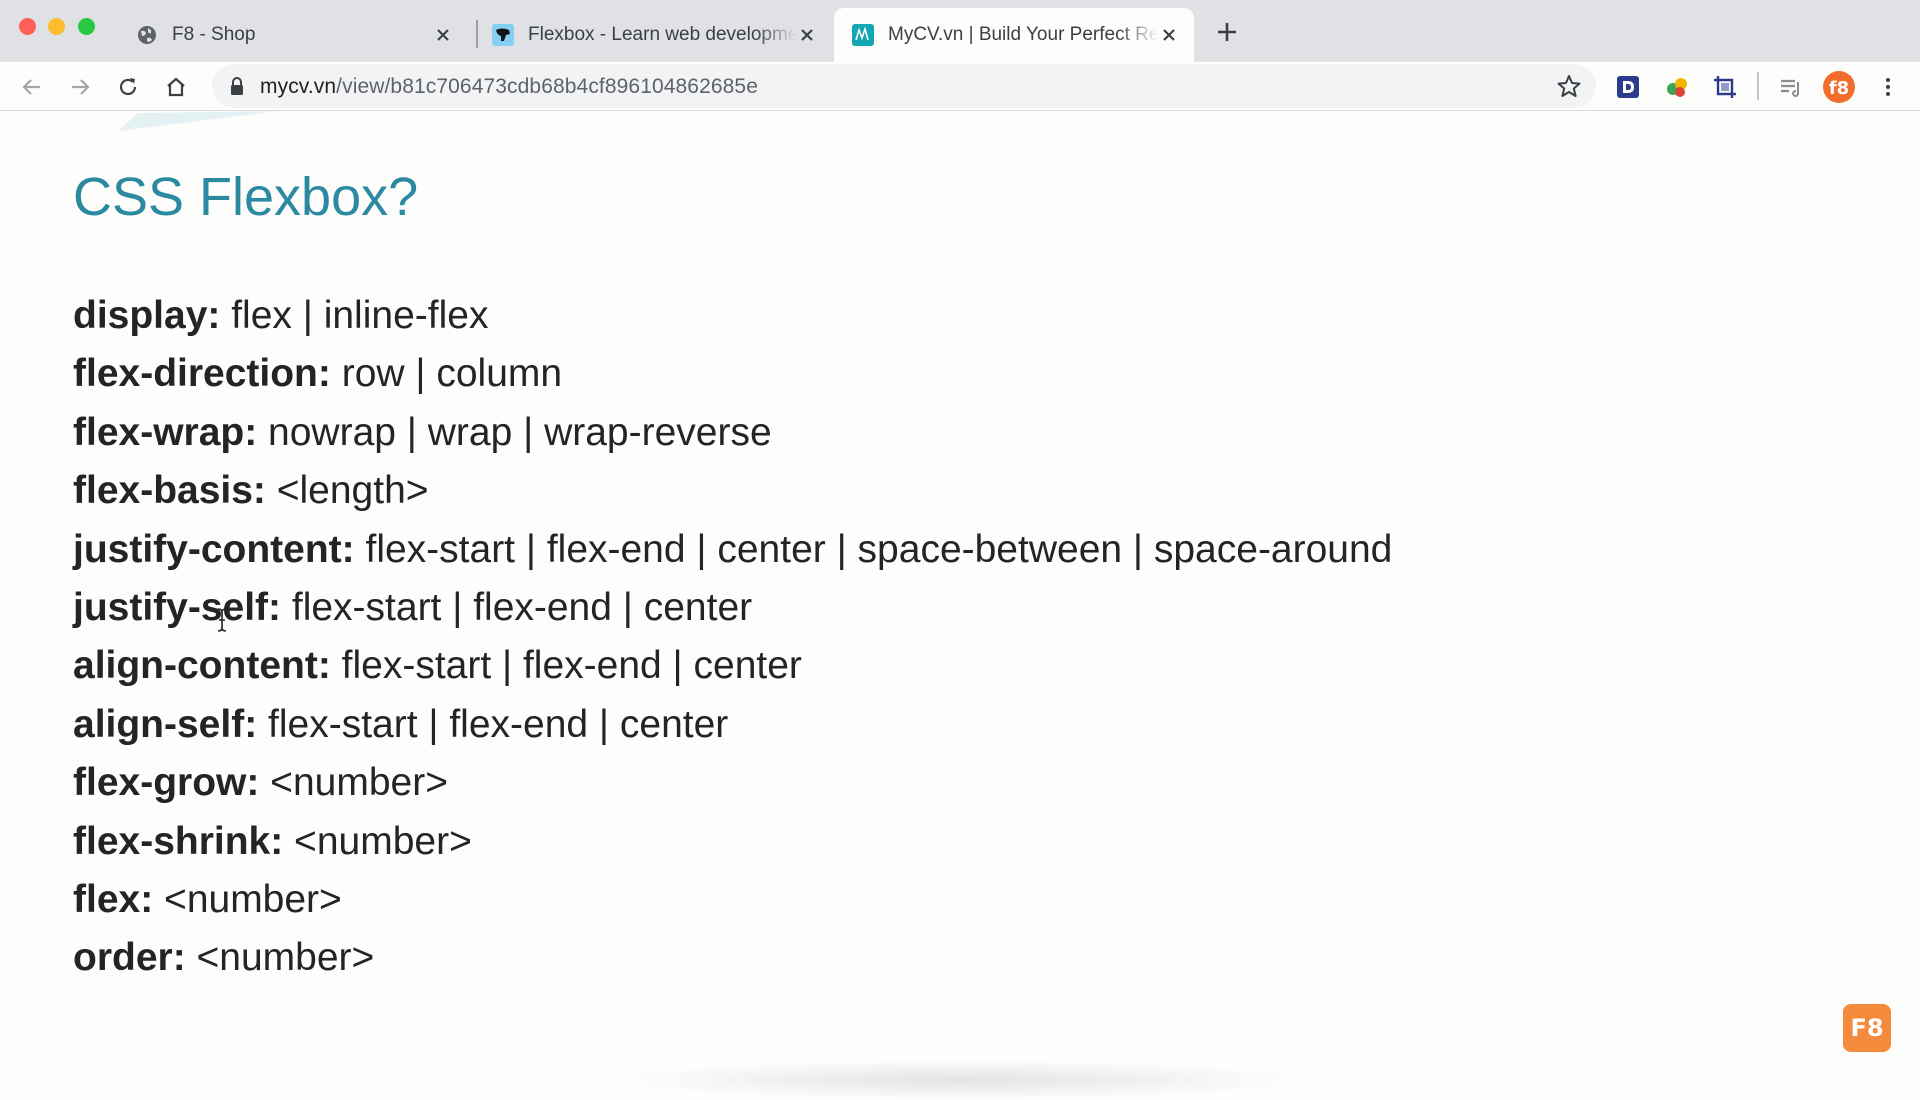 Image resolution: width=1920 pixels, height=1100 pixels. What do you see at coordinates (863, 35) in the screenshot?
I see `mycv-icon` at bounding box center [863, 35].